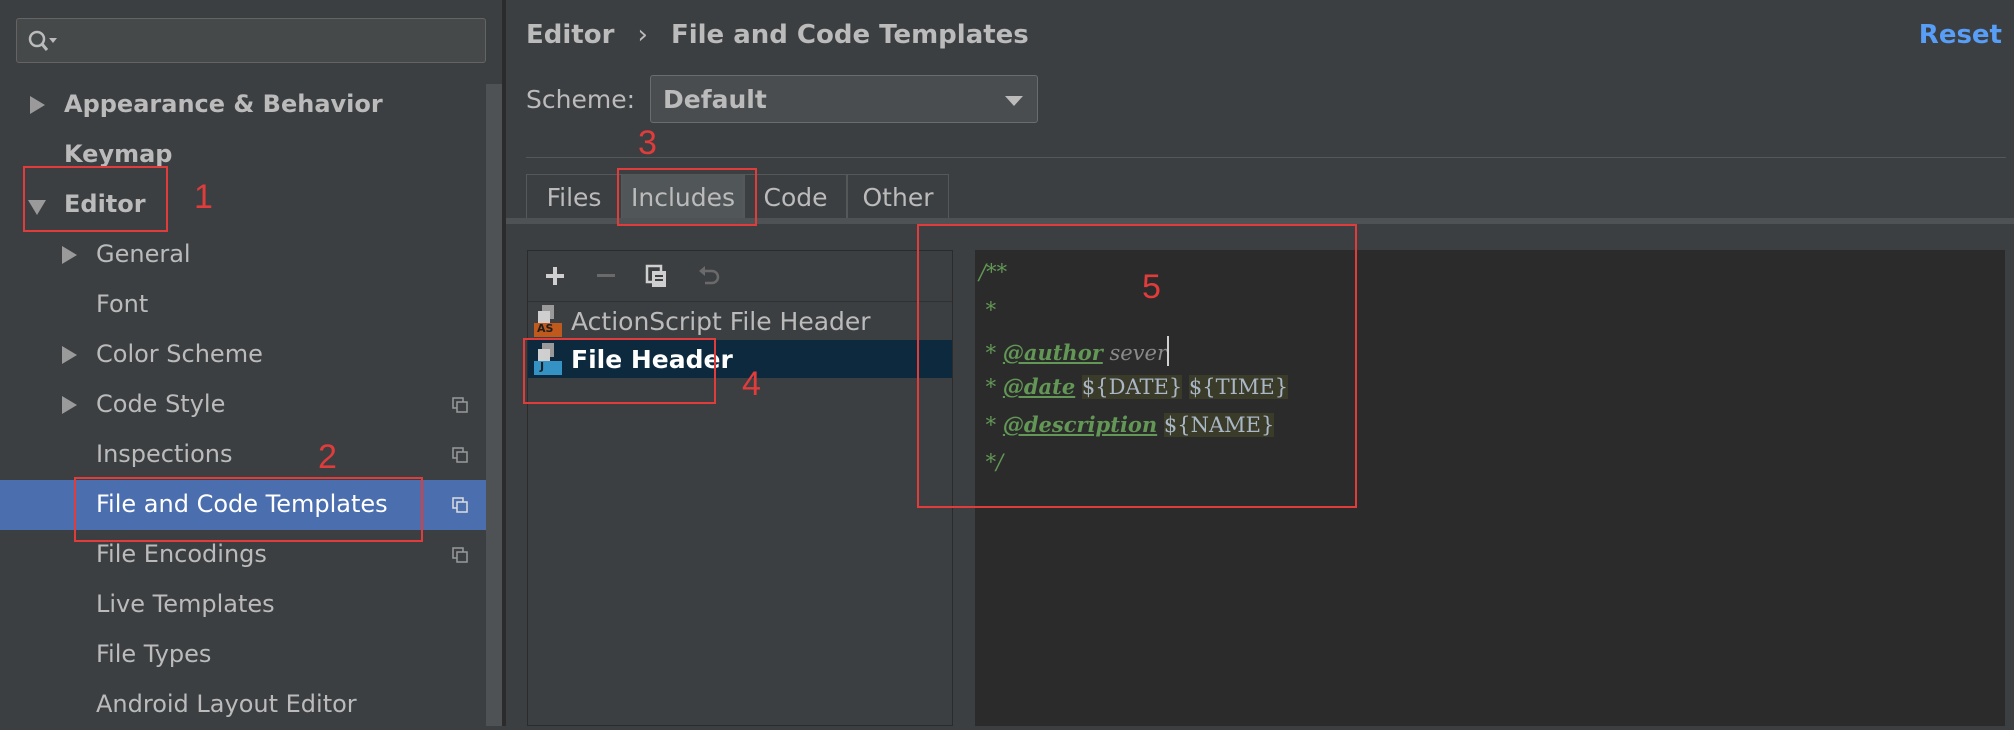  What do you see at coordinates (844, 99) in the screenshot?
I see `scheme-dropdown: Default` at bounding box center [844, 99].